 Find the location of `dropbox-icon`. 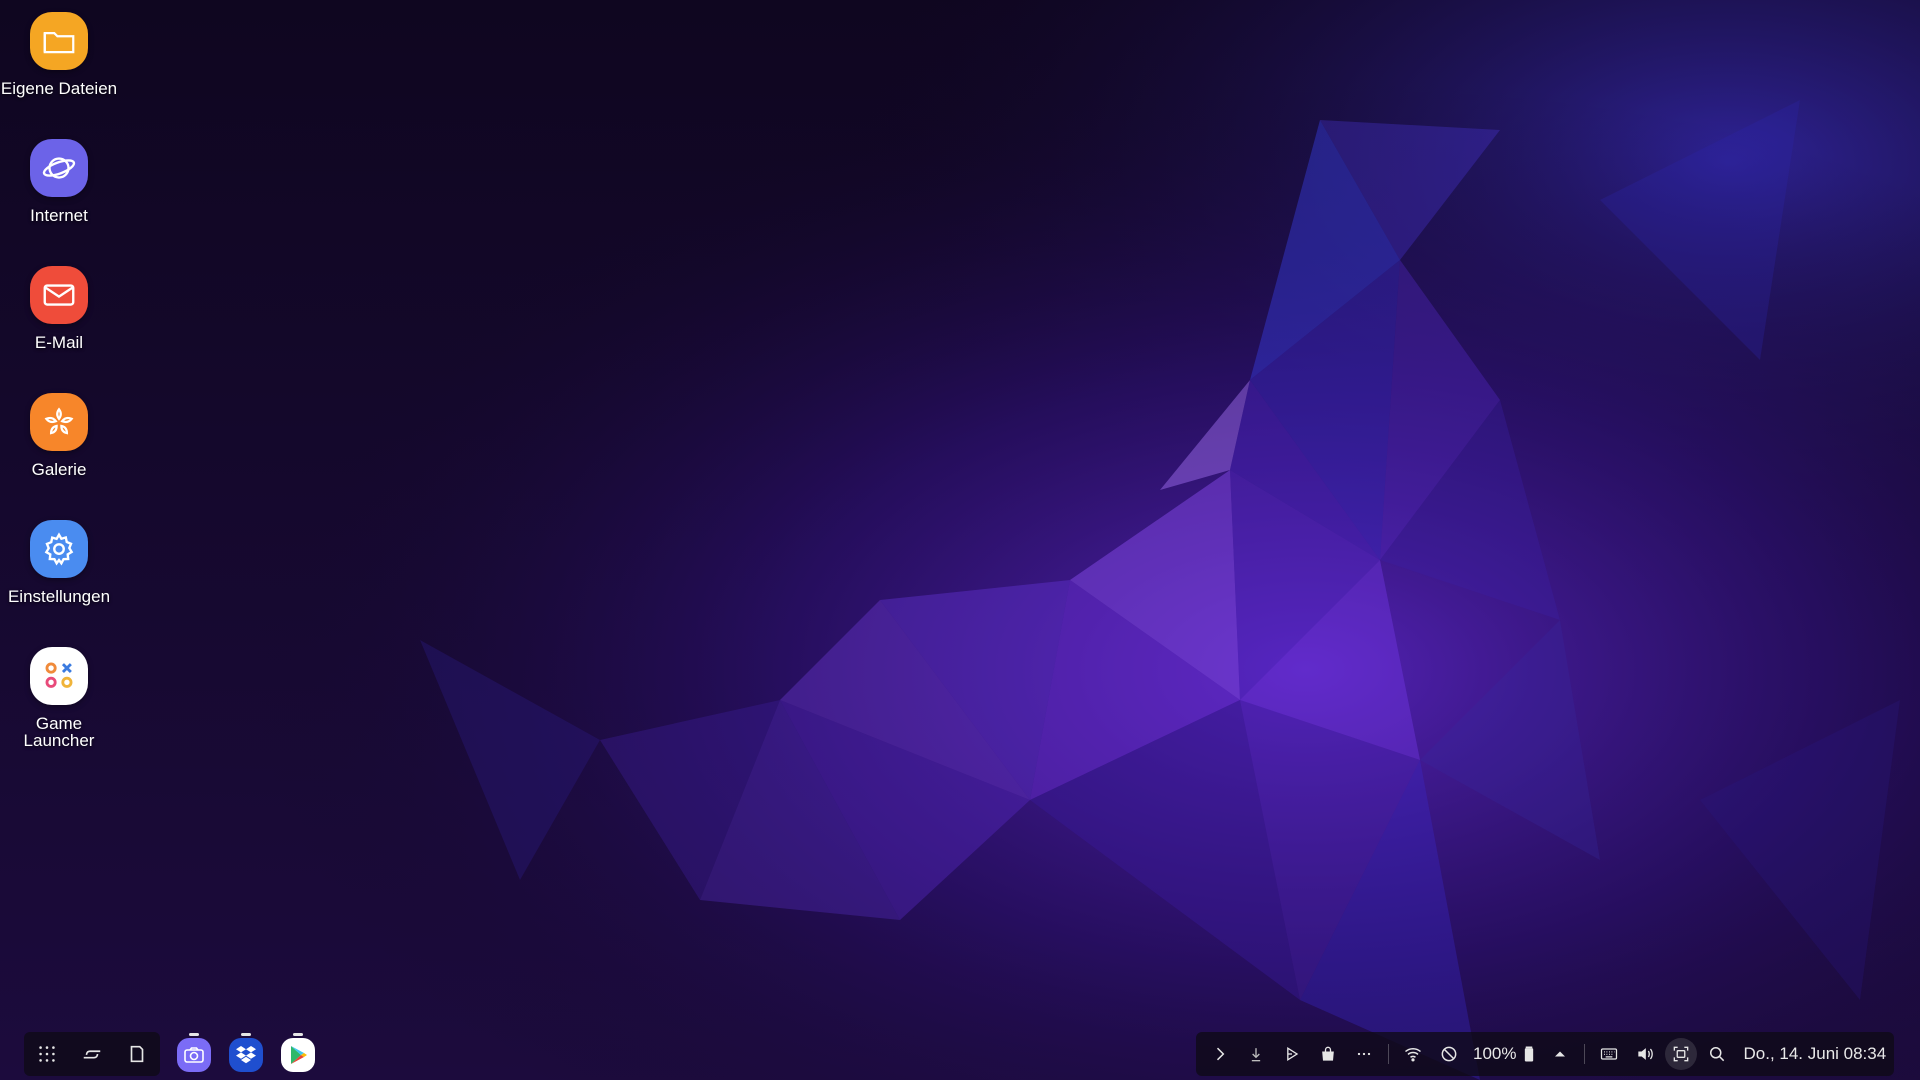

dropbox-icon is located at coordinates (246, 1055).